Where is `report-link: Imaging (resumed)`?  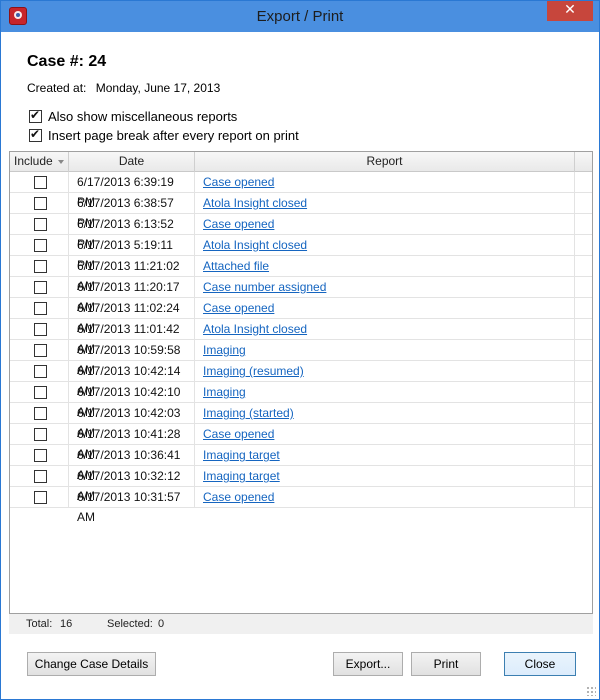 report-link: Imaging (resumed) is located at coordinates (253, 371).